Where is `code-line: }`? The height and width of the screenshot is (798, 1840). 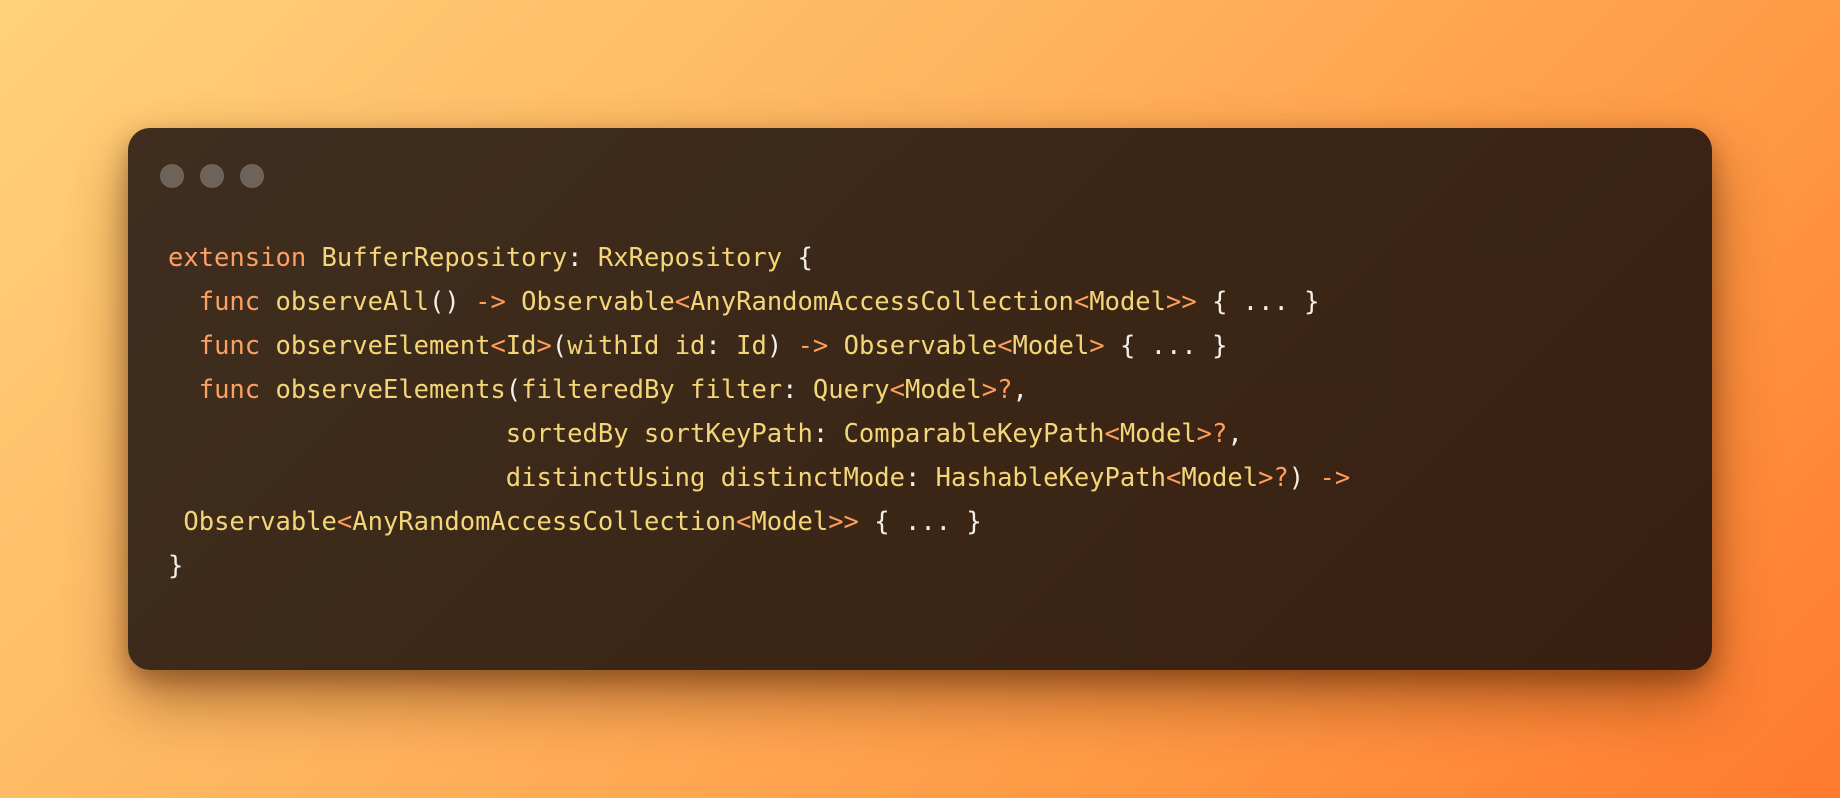 code-line: } is located at coordinates (759, 566).